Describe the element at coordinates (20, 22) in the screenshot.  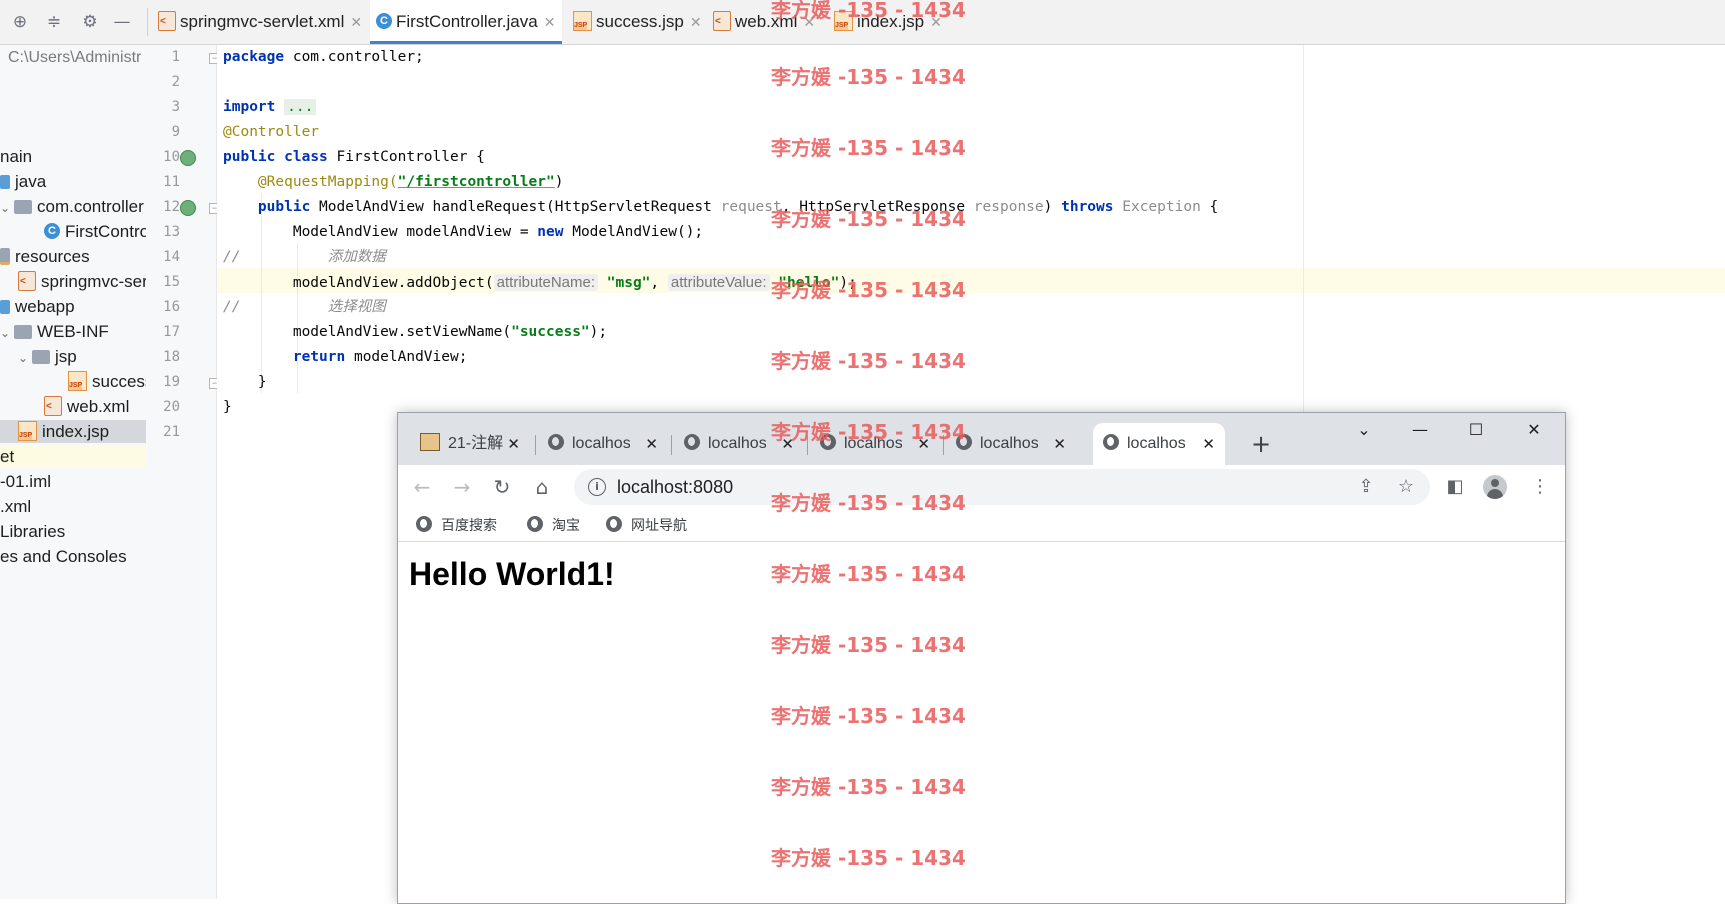
I see `crosshair-icon: ⊕` at that location.